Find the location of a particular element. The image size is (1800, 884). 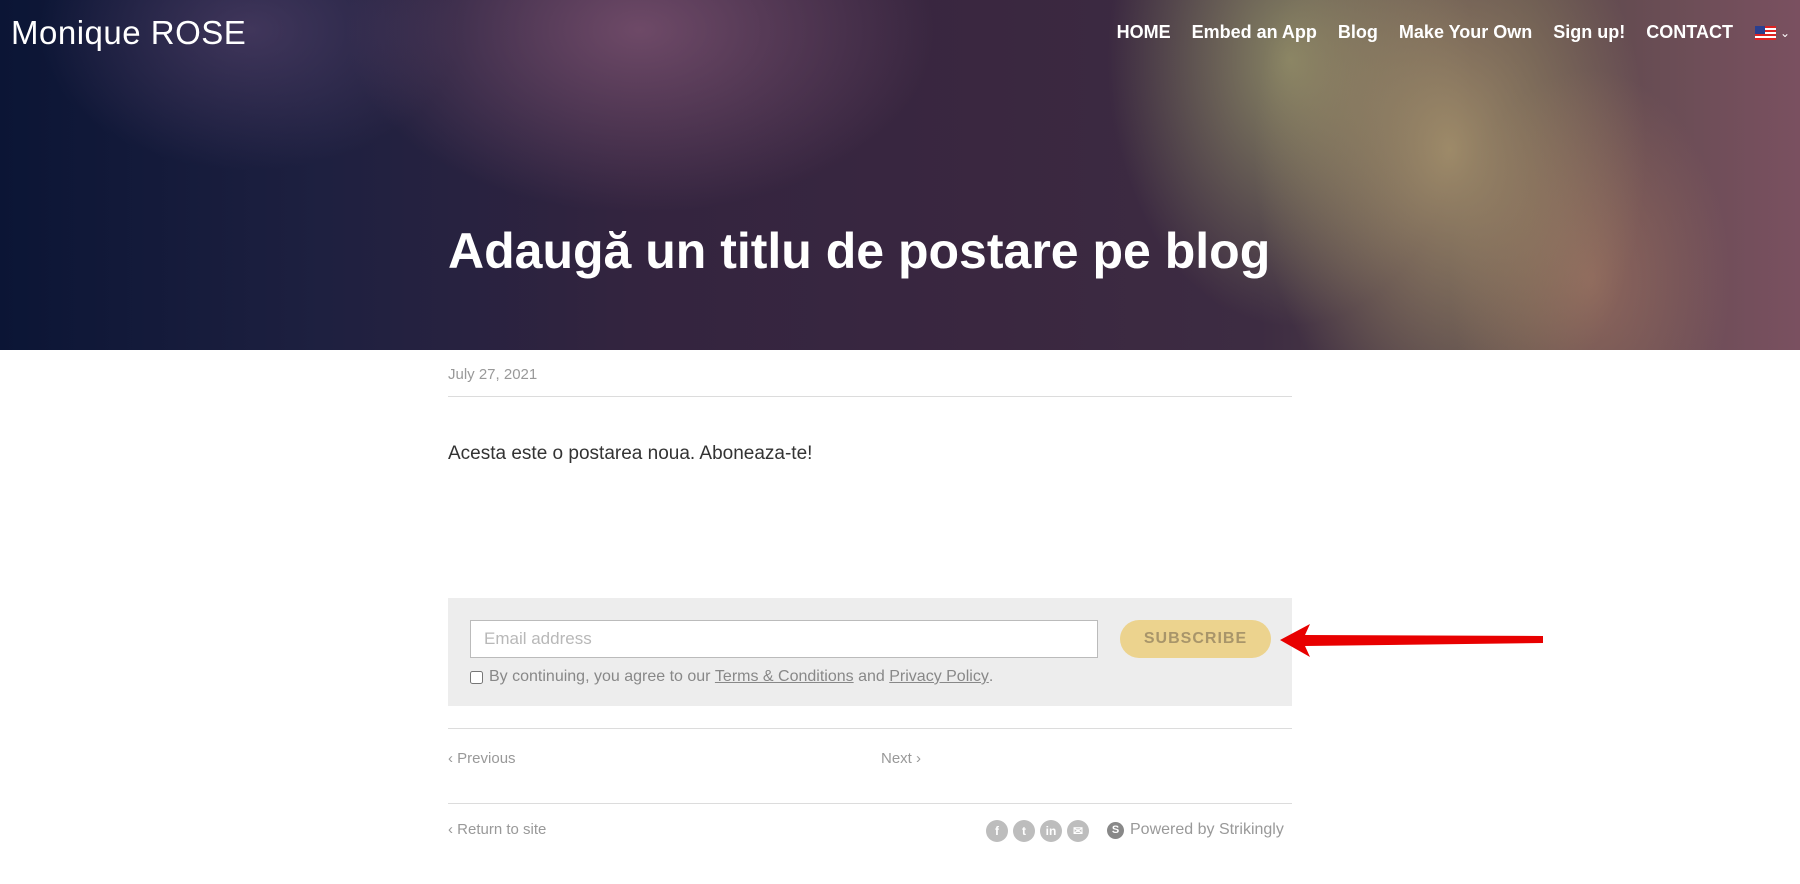

language-selector: ⌄ is located at coordinates (1772, 32).